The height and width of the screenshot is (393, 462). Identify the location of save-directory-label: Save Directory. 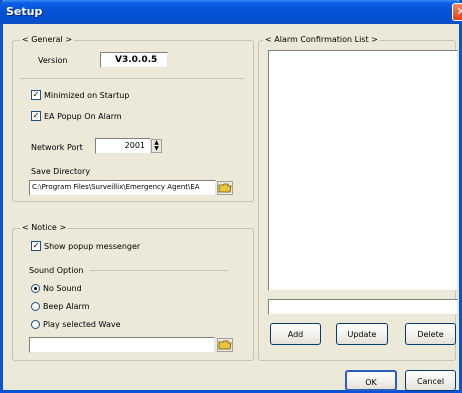
(61, 171).